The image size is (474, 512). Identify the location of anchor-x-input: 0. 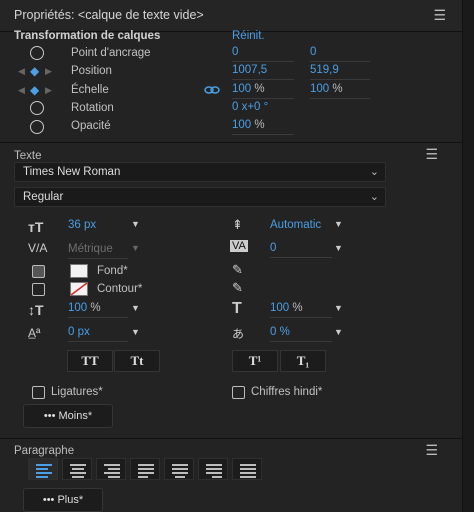
(263, 54).